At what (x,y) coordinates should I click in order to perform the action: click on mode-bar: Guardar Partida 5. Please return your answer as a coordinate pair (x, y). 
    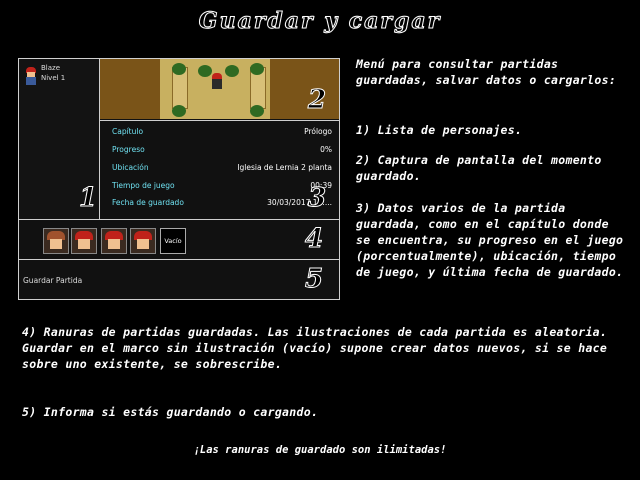
    Looking at the image, I should click on (179, 279).